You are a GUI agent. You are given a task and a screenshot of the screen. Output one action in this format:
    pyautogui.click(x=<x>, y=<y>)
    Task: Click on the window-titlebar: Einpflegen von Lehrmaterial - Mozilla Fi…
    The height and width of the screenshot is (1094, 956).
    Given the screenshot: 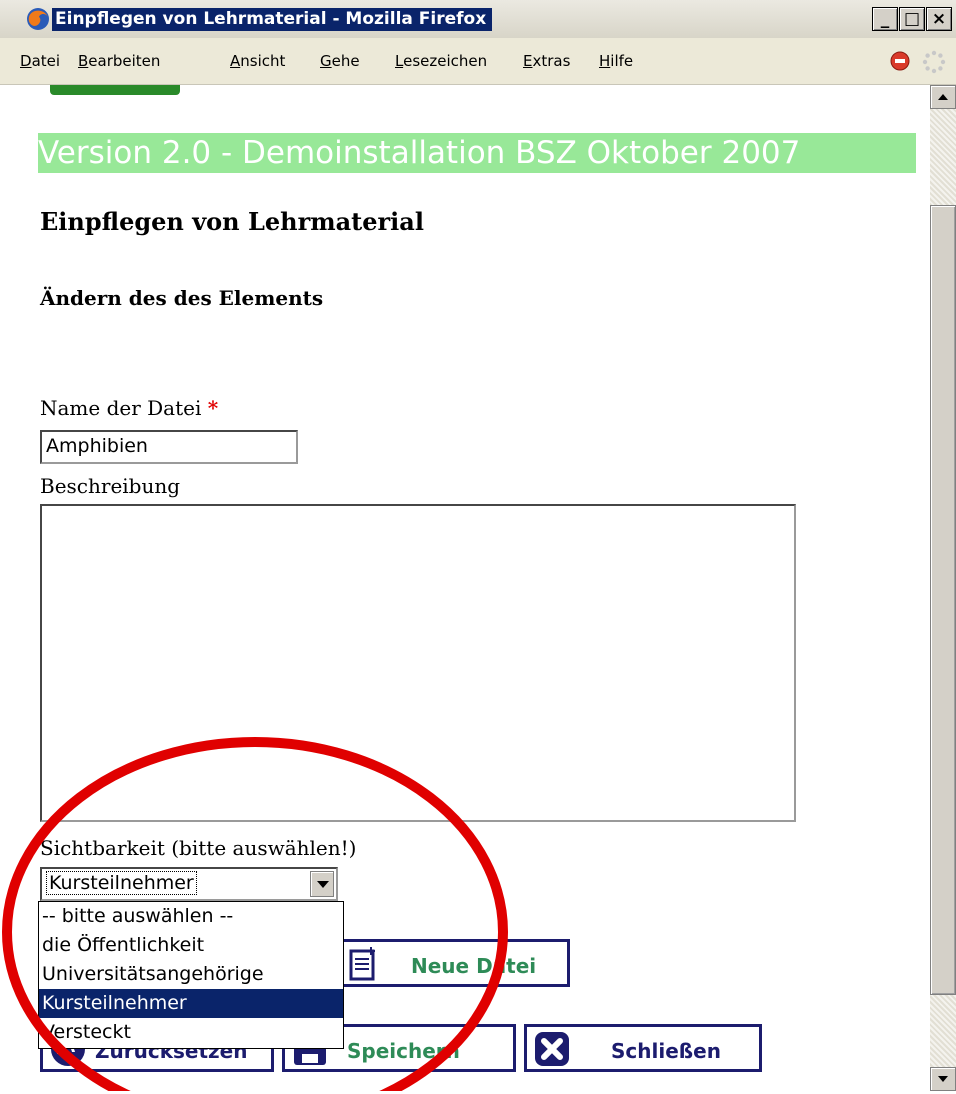 What is the action you would take?
    pyautogui.click(x=478, y=19)
    